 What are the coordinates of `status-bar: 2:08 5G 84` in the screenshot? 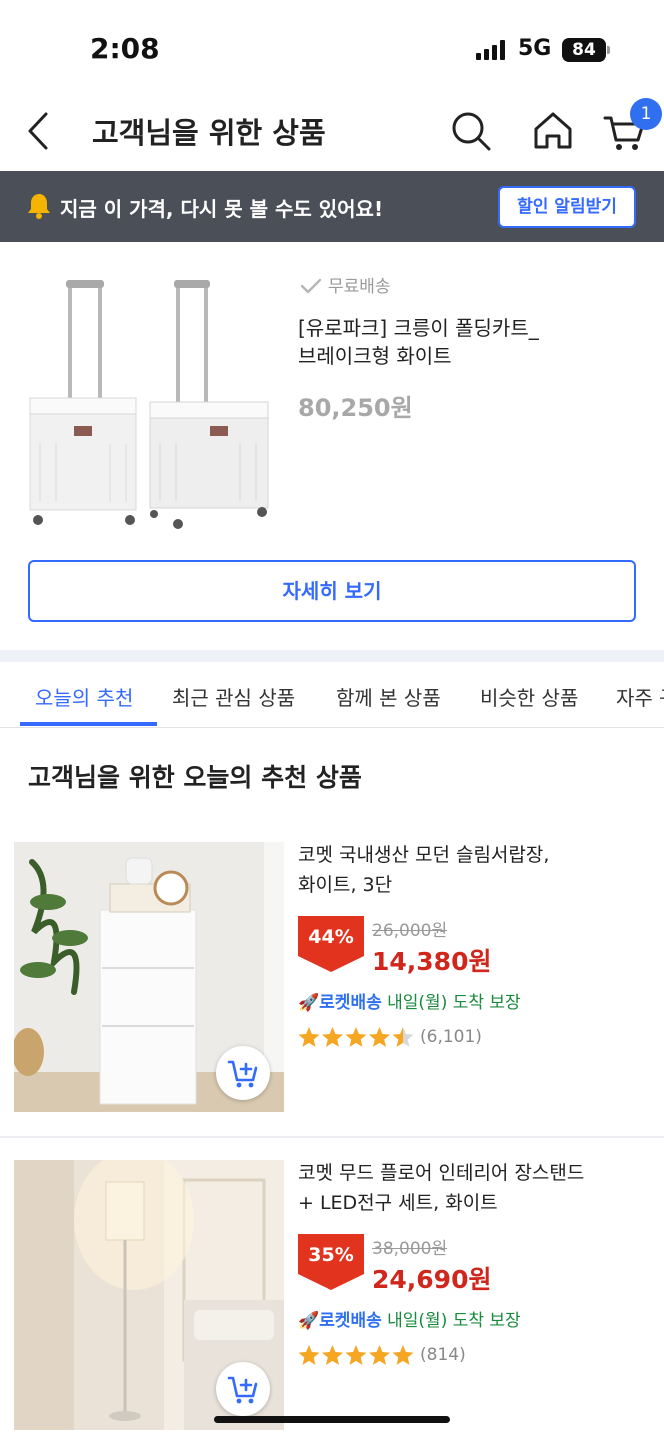 It's located at (332, 48).